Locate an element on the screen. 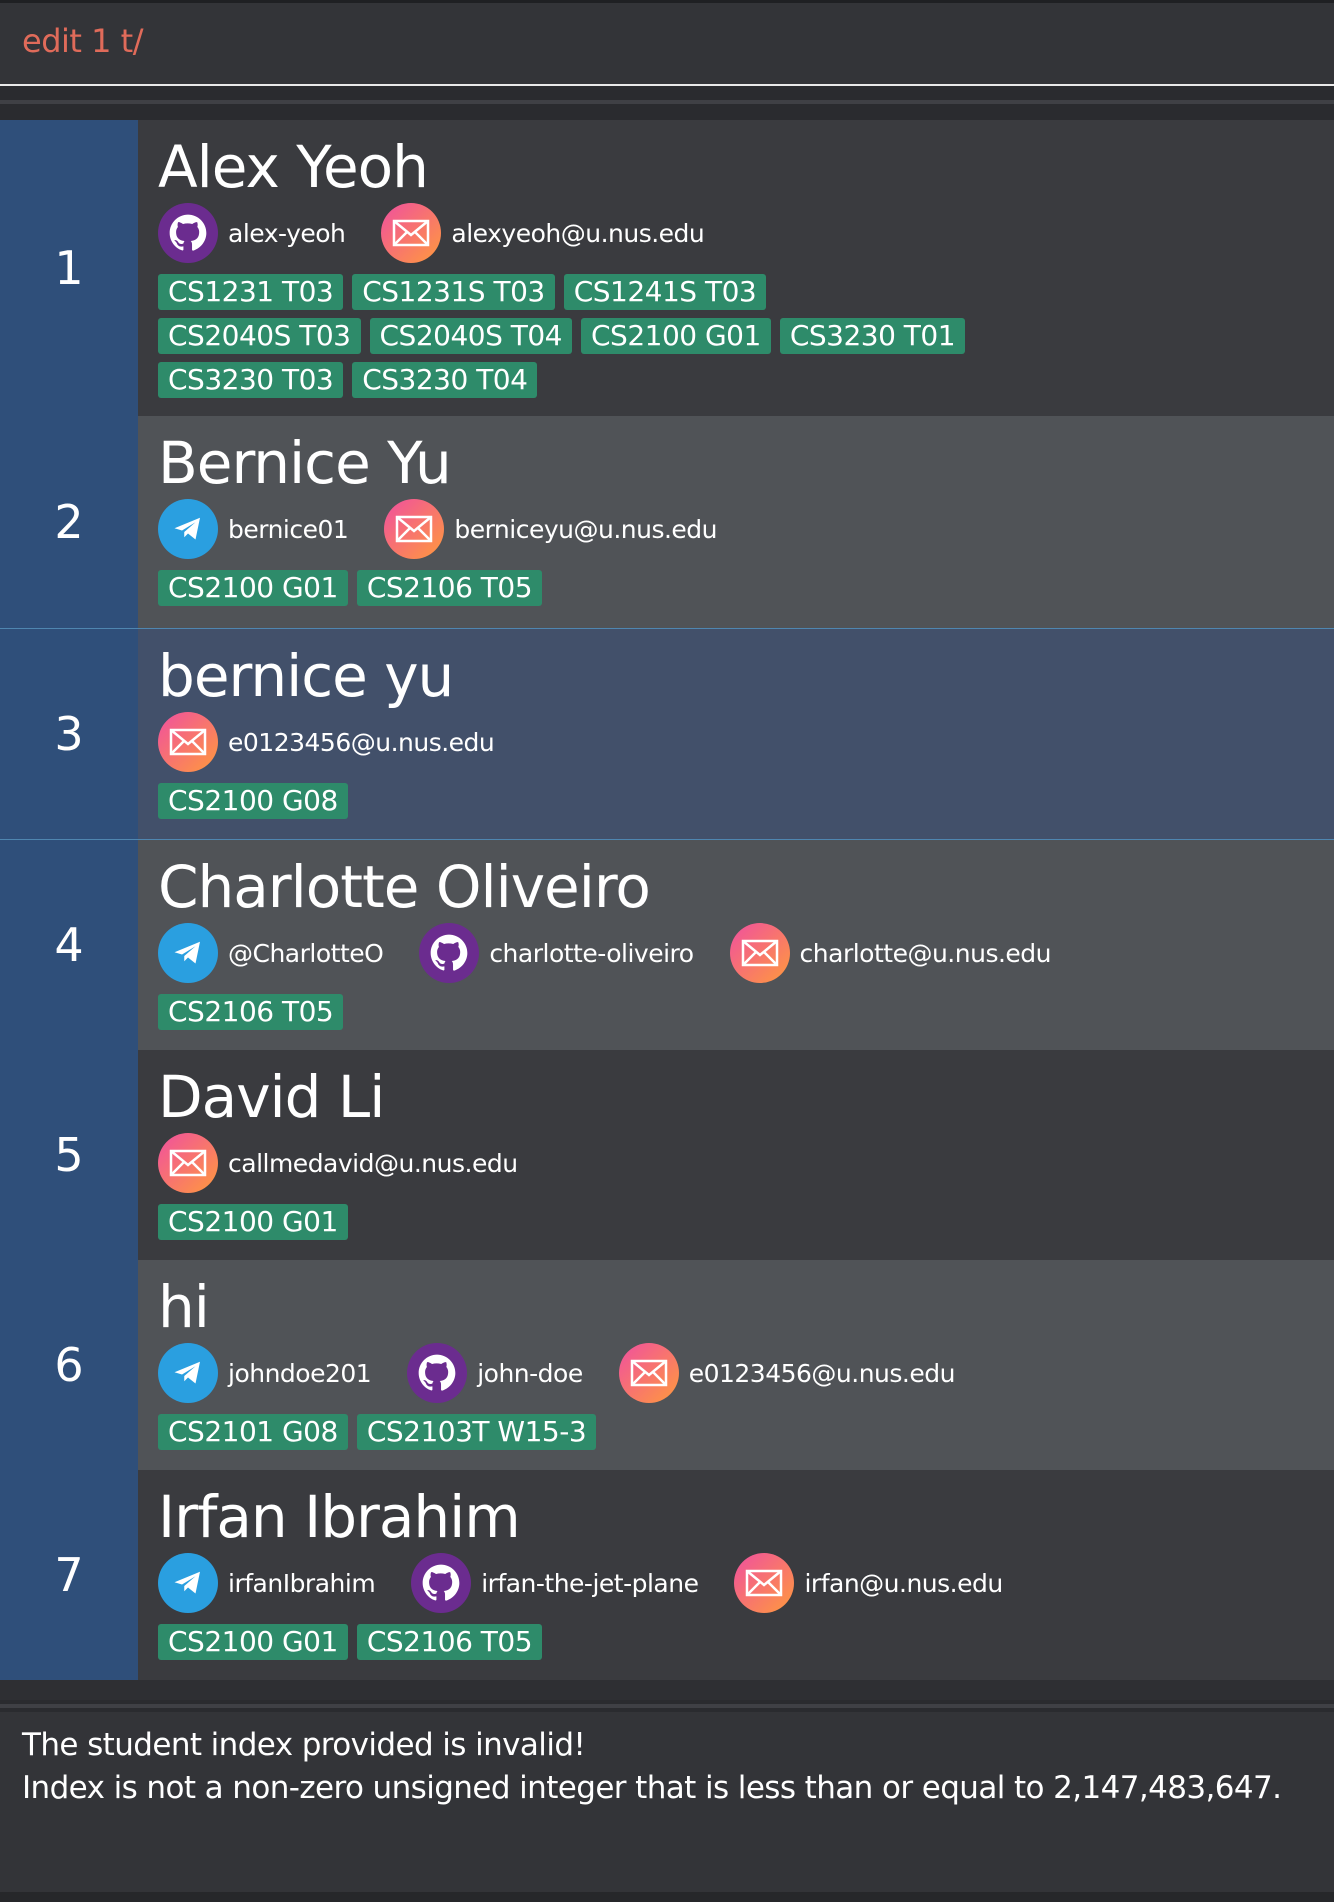 The height and width of the screenshot is (1902, 1334). email-handle: charlotte@u.nus.edu is located at coordinates (925, 953).